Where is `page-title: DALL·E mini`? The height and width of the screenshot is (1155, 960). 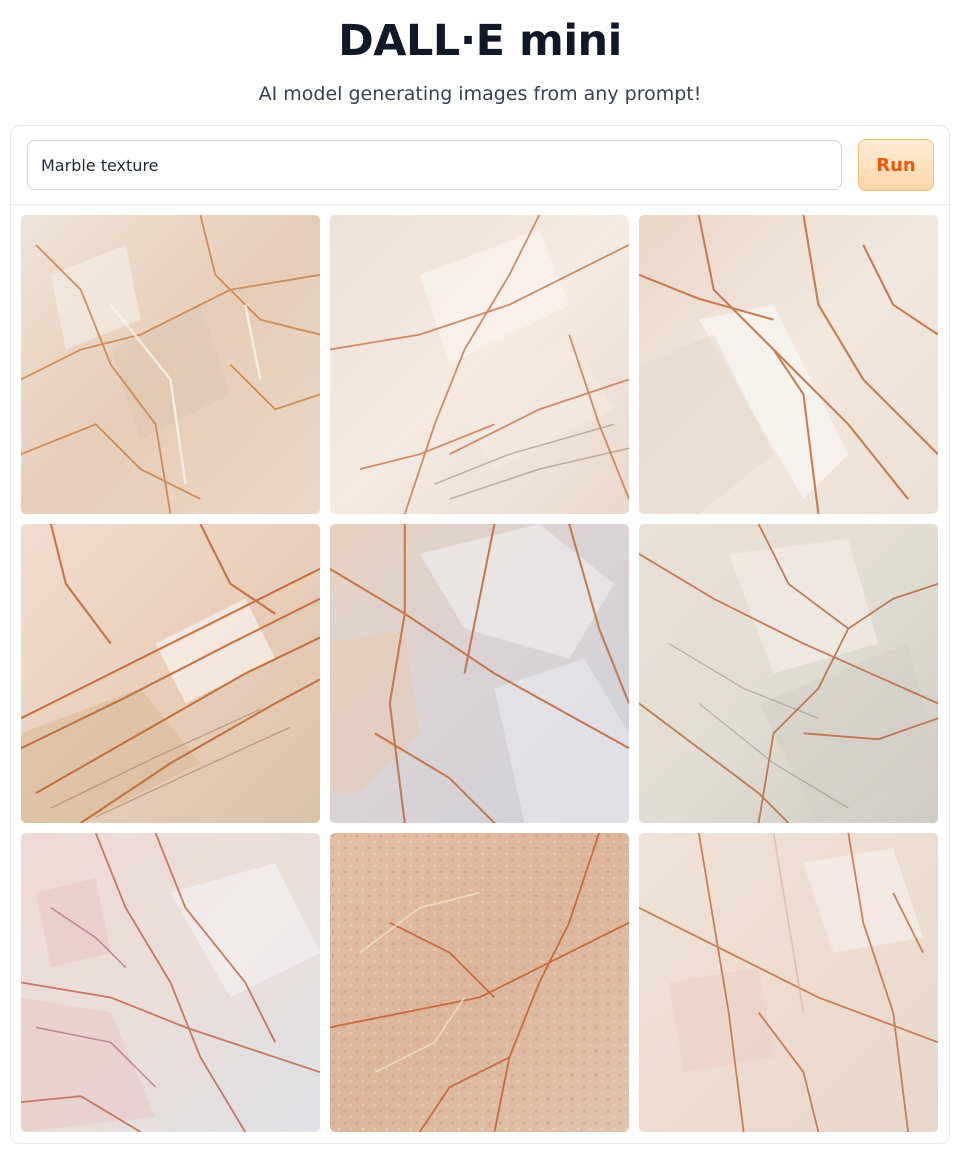
page-title: DALL·E mini is located at coordinates (480, 41).